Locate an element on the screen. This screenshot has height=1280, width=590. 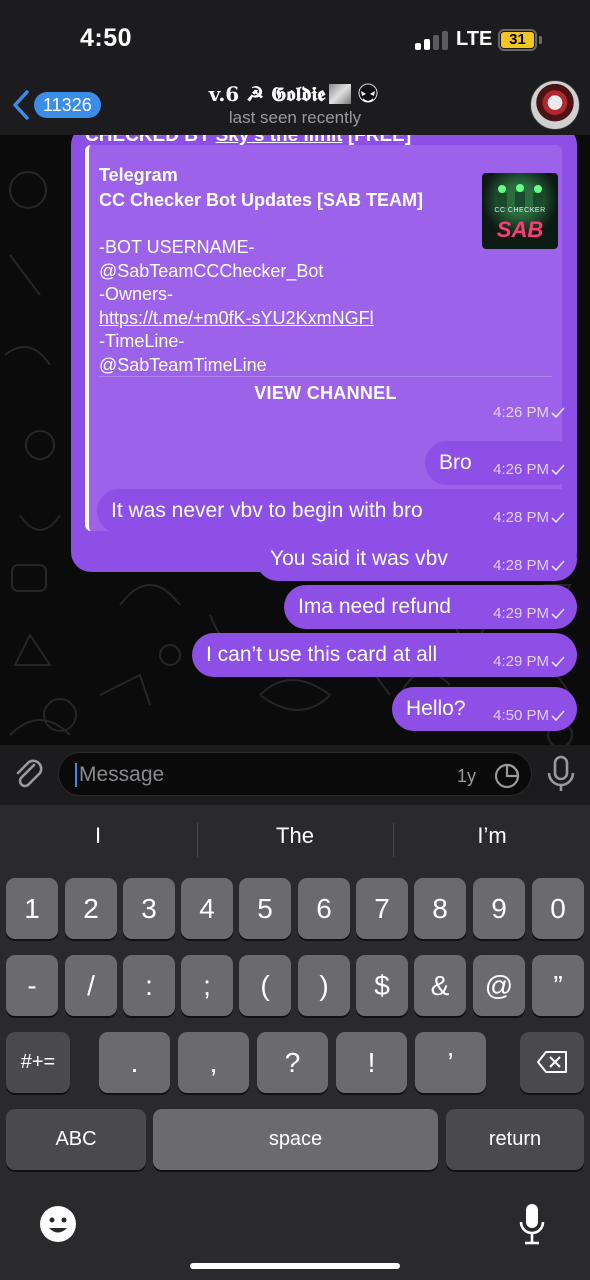
message-bubble: You said it was vbv 4:28 PM is located at coordinates (416, 559).